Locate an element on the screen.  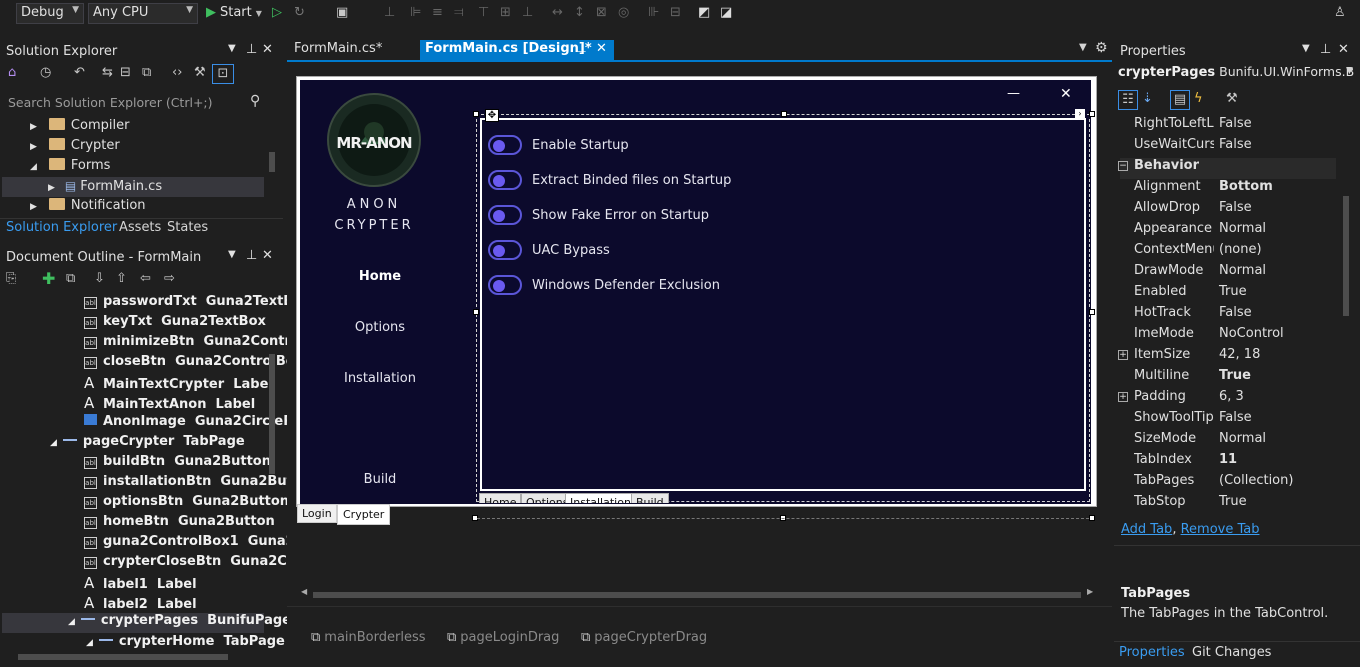
outline-item: ◢ pageCrypter TabPage is located at coordinates (147, 444).